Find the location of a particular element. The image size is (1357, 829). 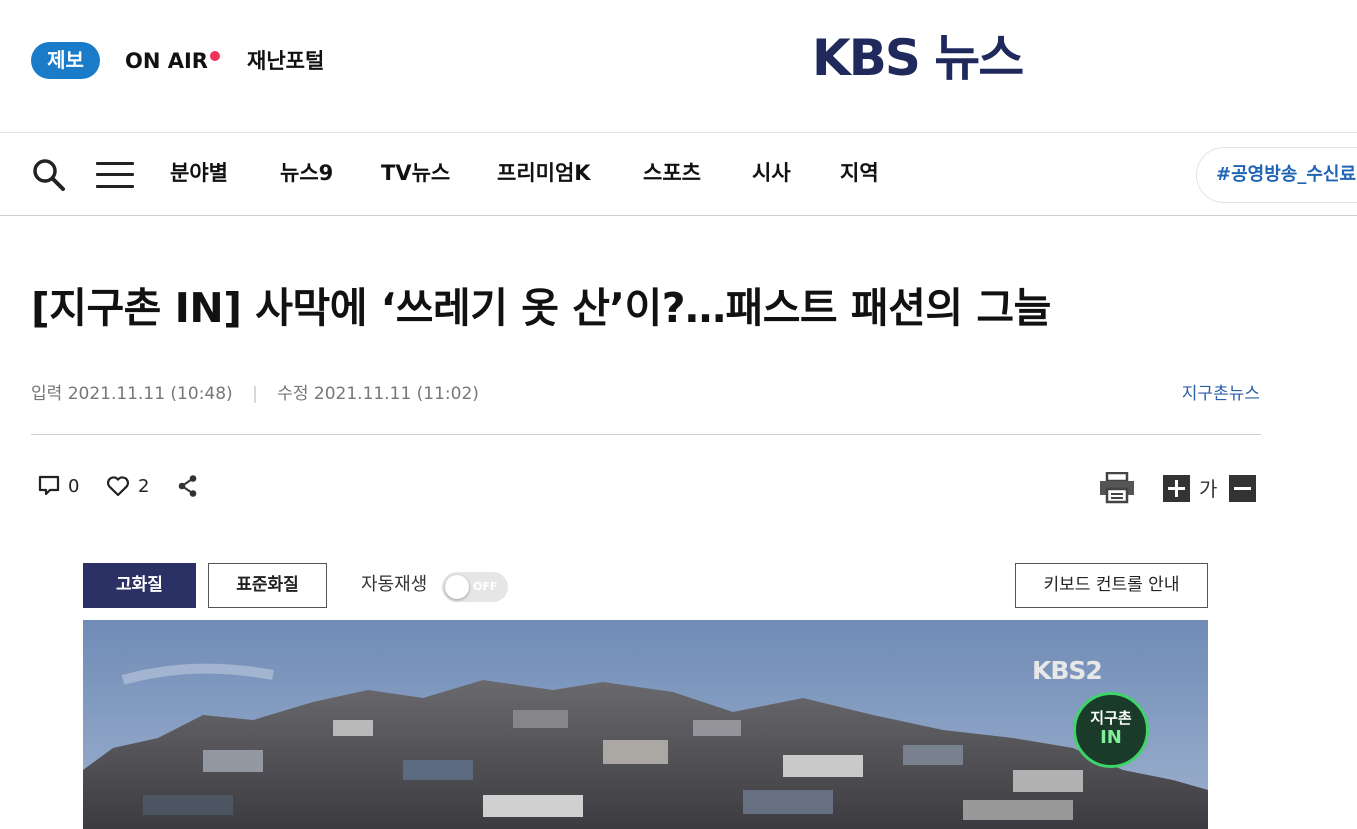

input-label: 입력 is located at coordinates (47, 394).